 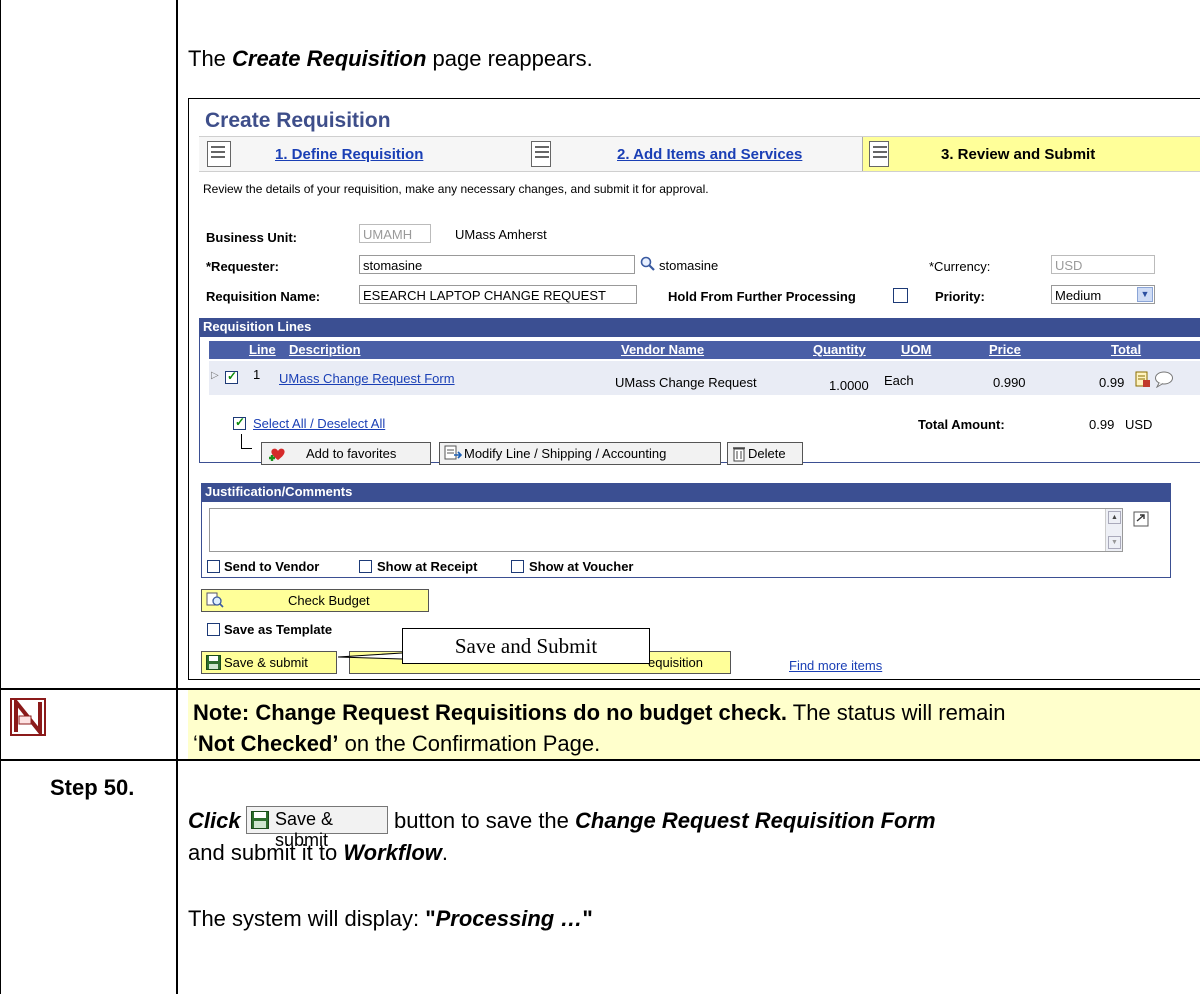 I want to click on modify-line-icon, so click(x=453, y=453).